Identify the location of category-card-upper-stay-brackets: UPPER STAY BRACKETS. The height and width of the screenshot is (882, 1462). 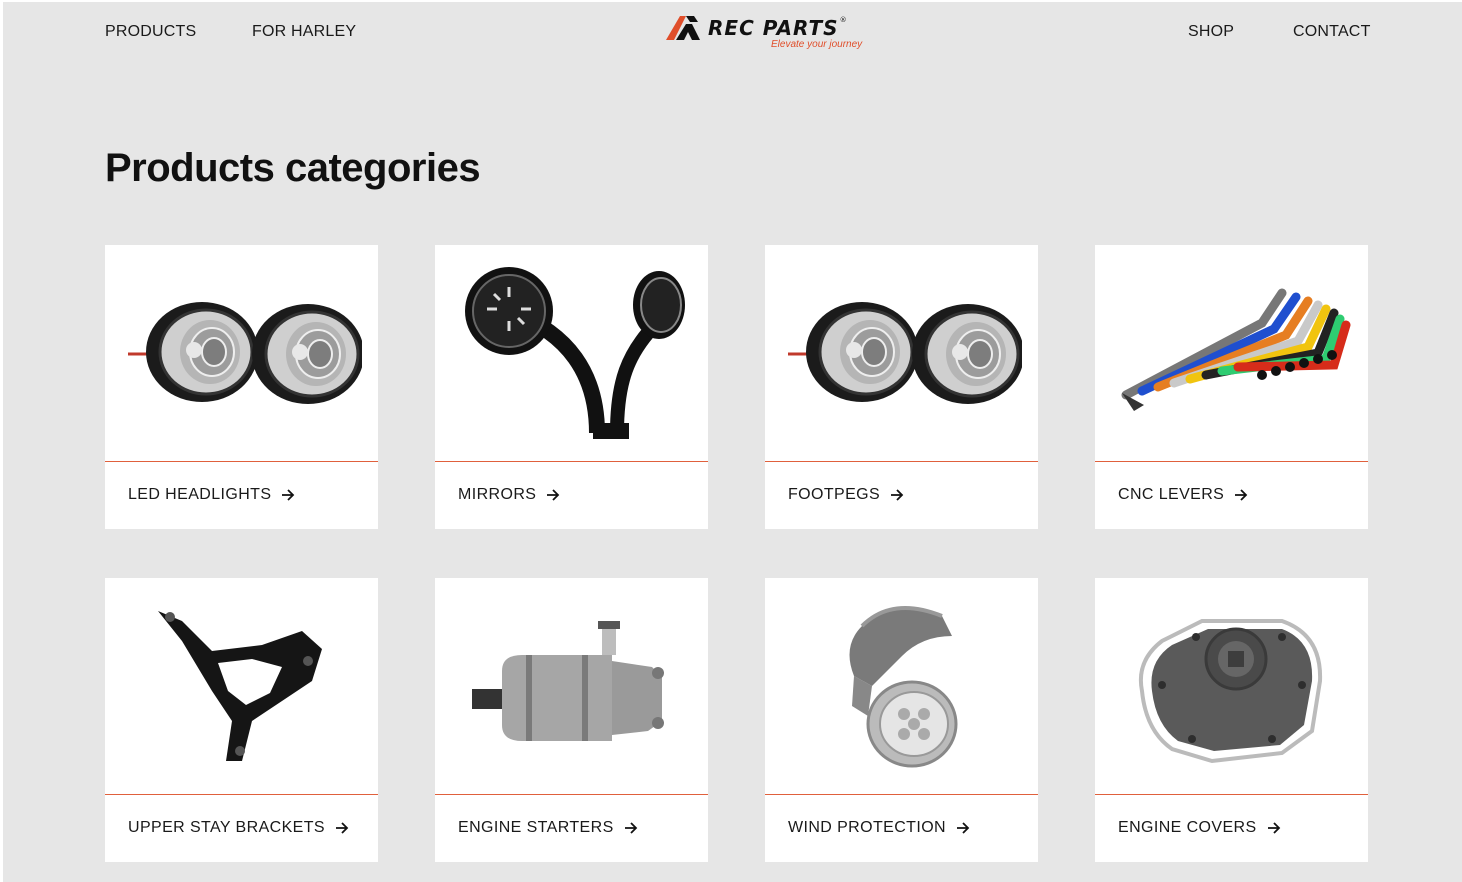
(241, 720).